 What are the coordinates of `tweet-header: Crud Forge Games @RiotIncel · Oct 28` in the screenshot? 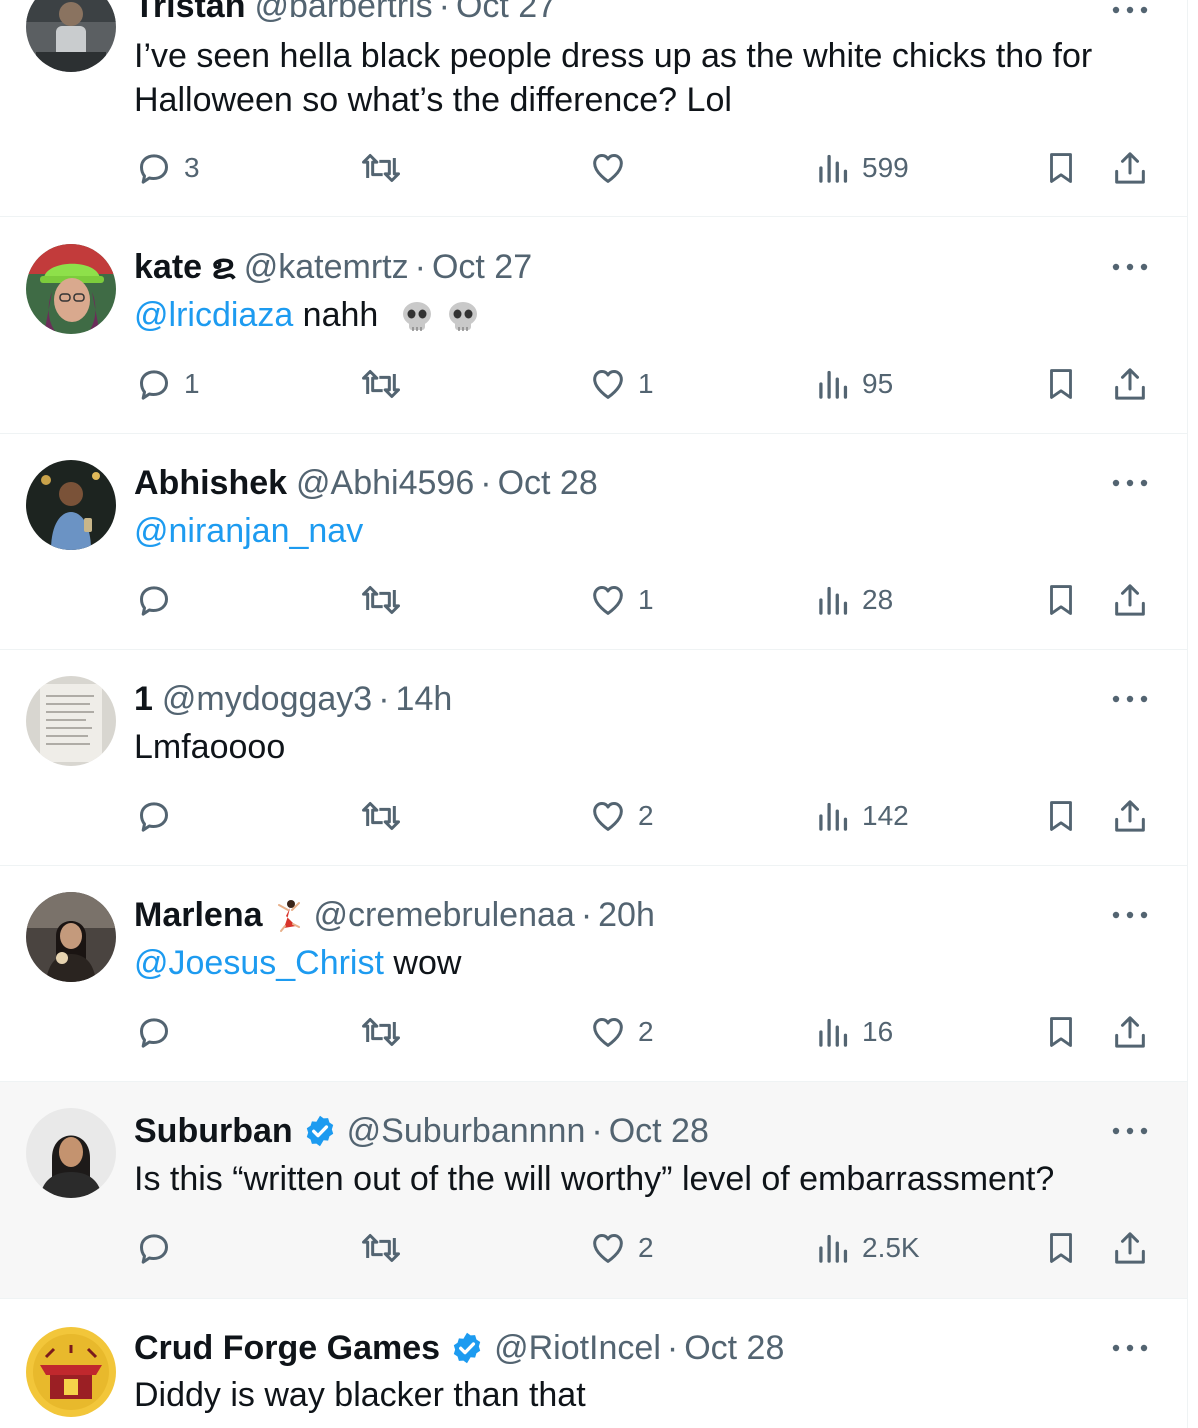 It's located at (459, 1348).